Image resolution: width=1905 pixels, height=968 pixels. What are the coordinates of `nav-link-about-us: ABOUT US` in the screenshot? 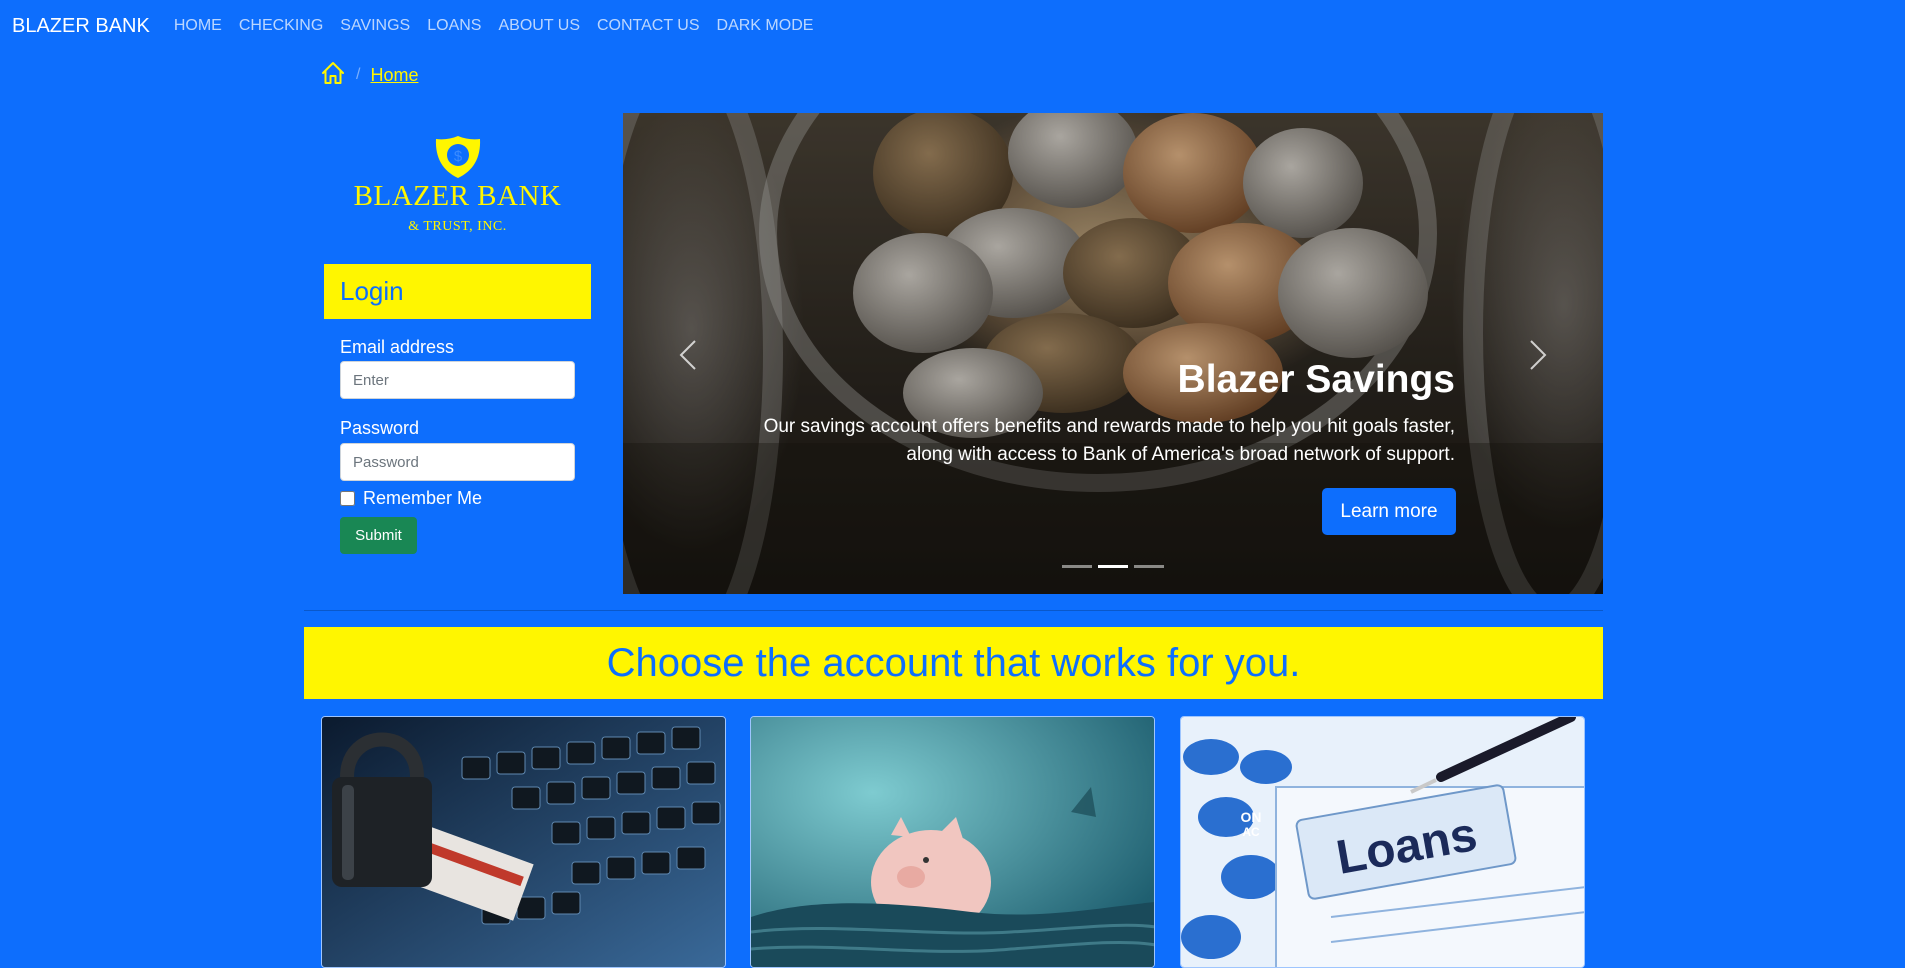 It's located at (539, 26).